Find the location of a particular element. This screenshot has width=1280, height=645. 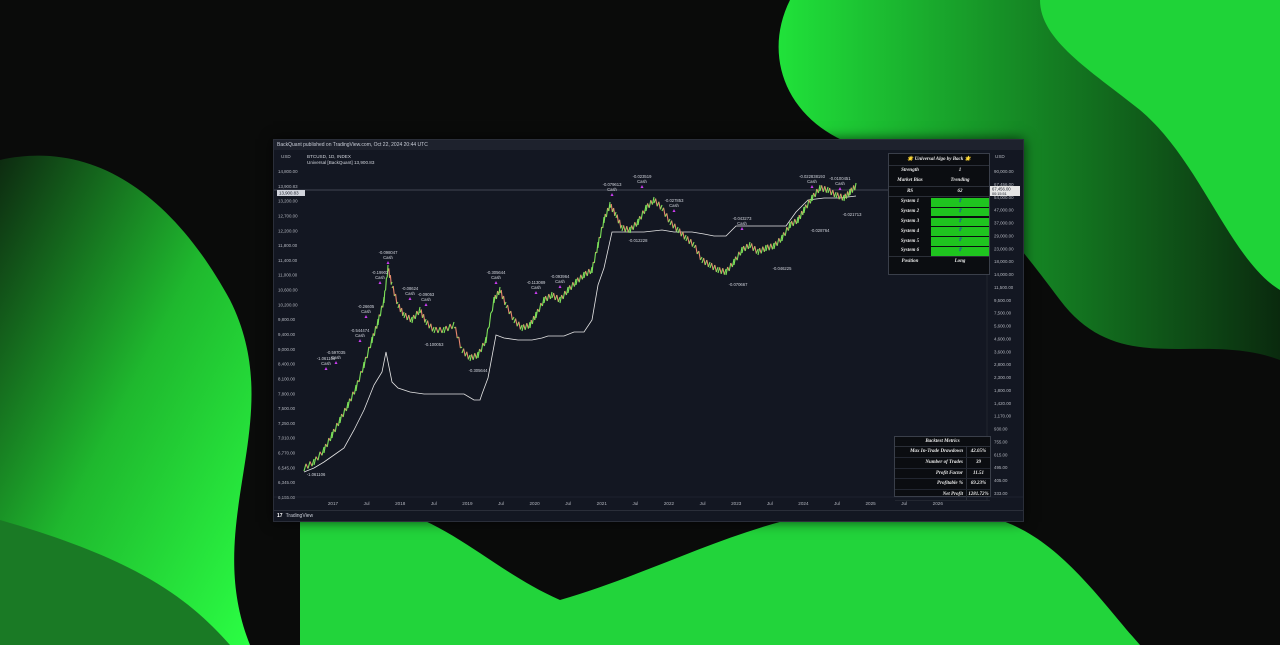

left-axis-tick: 9,000.00 is located at coordinates (287, 349).